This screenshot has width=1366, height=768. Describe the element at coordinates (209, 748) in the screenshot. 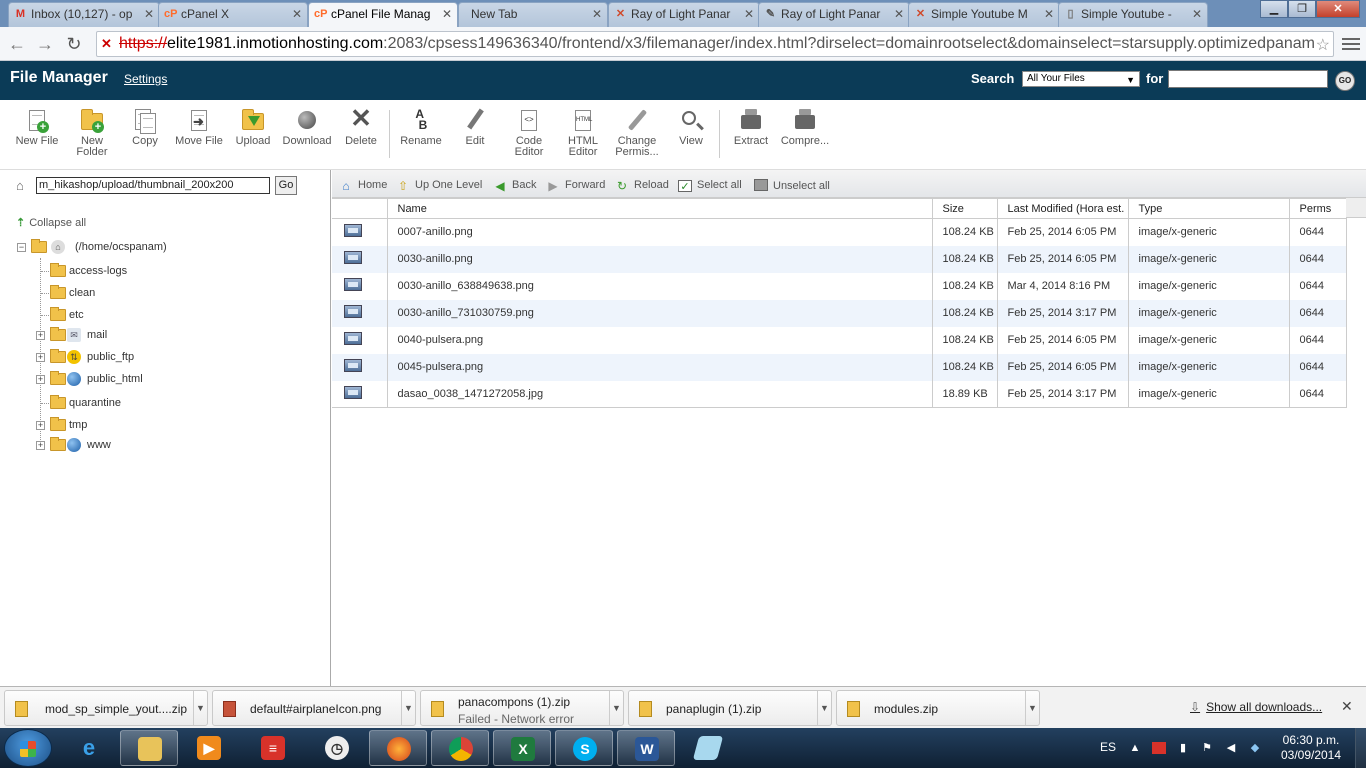

I see `taskbar-media-player: ▶` at that location.